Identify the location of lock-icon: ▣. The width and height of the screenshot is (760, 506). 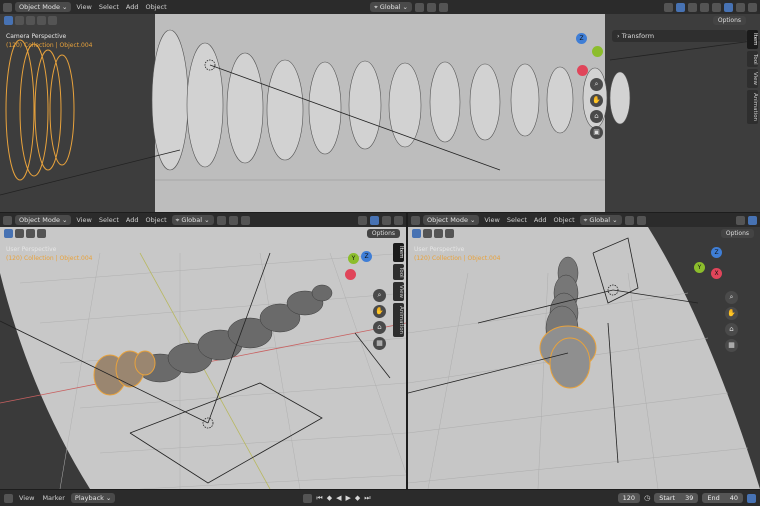
(596, 132).